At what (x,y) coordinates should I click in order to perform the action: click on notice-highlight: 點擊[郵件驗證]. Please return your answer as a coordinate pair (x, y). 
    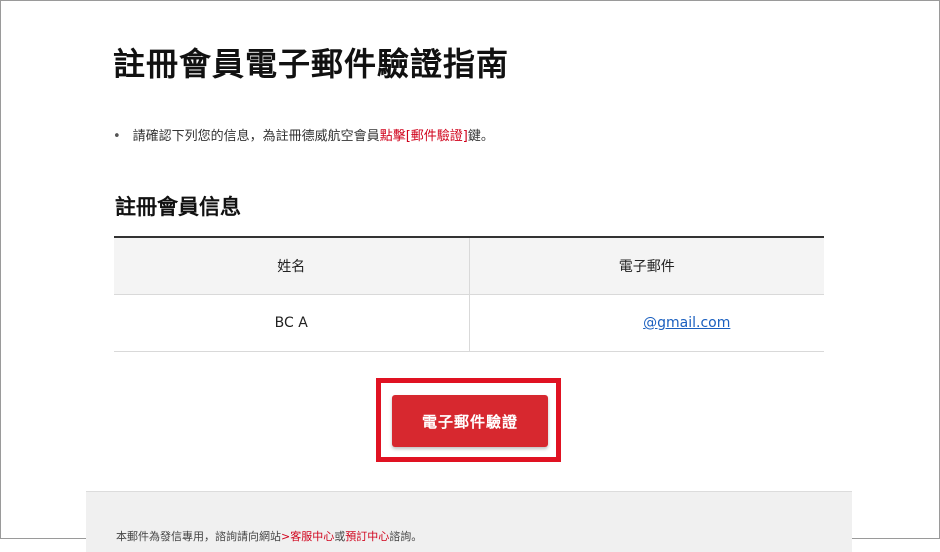
    Looking at the image, I should click on (423, 136).